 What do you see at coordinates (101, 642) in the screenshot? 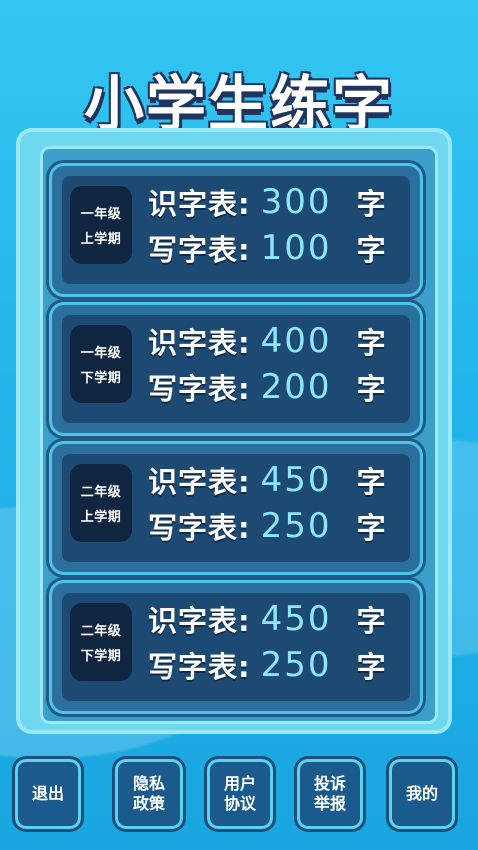
I see `grade-badge: 二年级 下学期` at bounding box center [101, 642].